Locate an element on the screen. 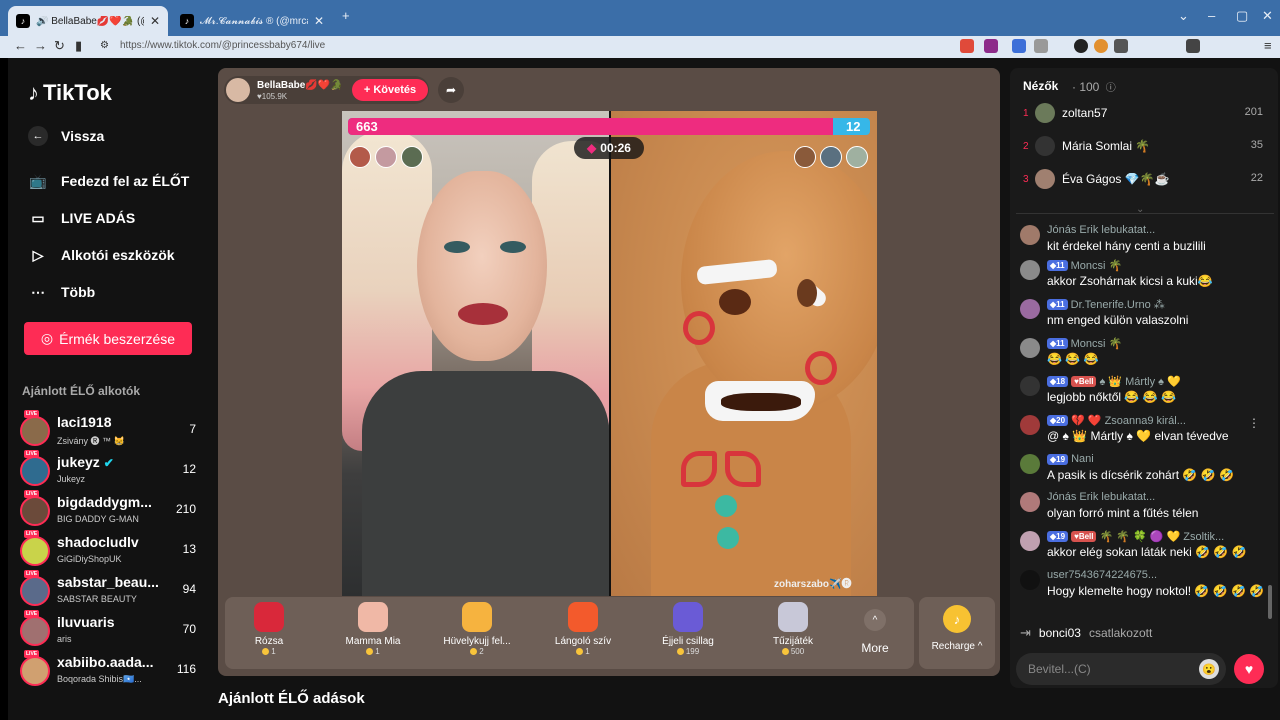 The height and width of the screenshot is (720, 1280). site-settings-icon: ⚙ is located at coordinates (104, 45).